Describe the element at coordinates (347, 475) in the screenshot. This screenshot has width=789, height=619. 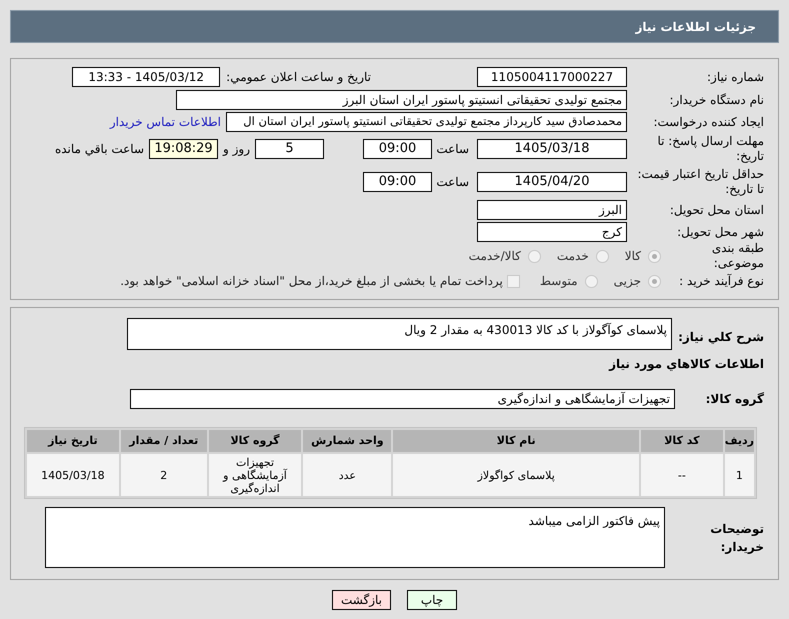
I see `table-cell: عدد` at that location.